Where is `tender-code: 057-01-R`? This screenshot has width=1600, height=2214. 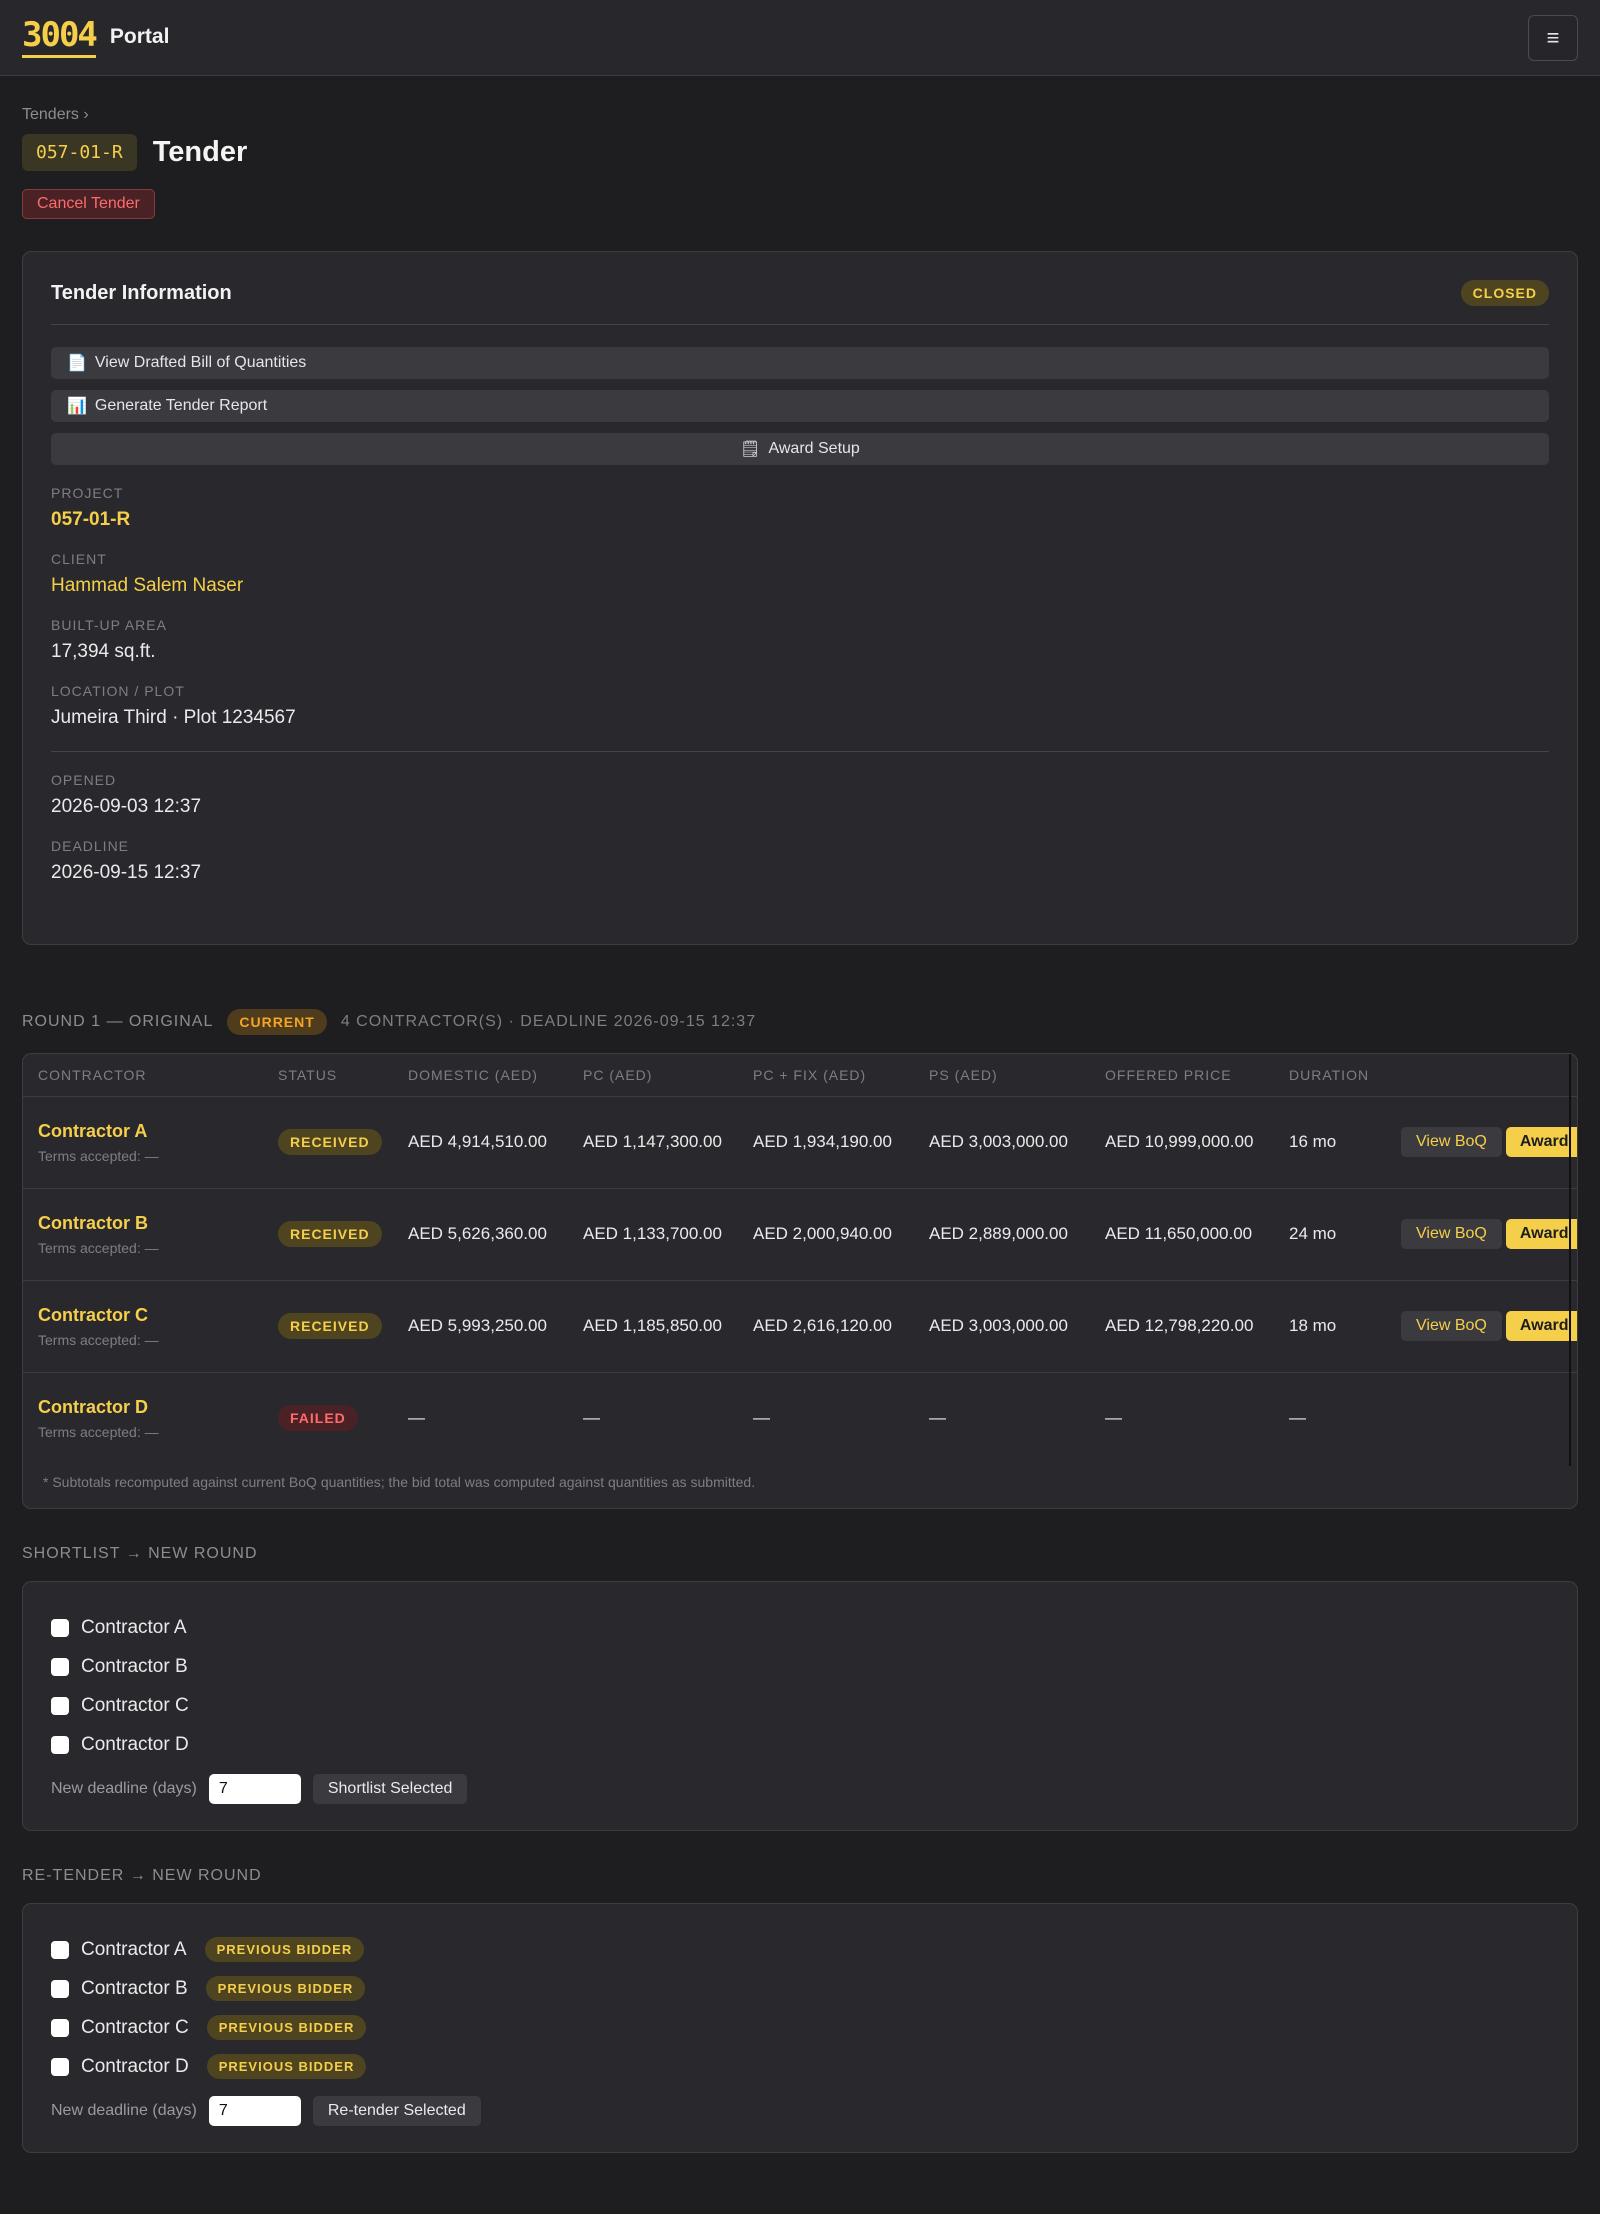
tender-code: 057-01-R is located at coordinates (79, 152).